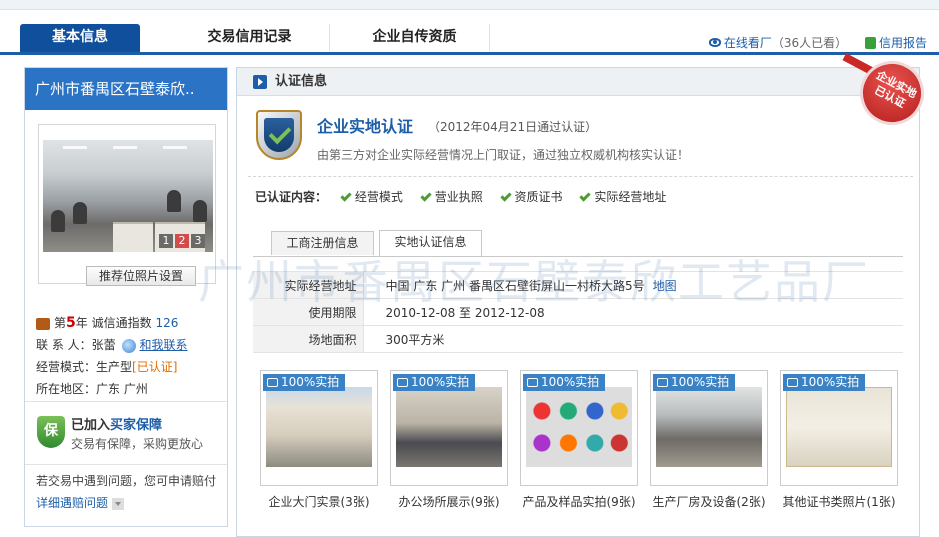  What do you see at coordinates (579, 501) in the screenshot?
I see `photo-caption: 产品及样品实拍(9张)` at bounding box center [579, 501].